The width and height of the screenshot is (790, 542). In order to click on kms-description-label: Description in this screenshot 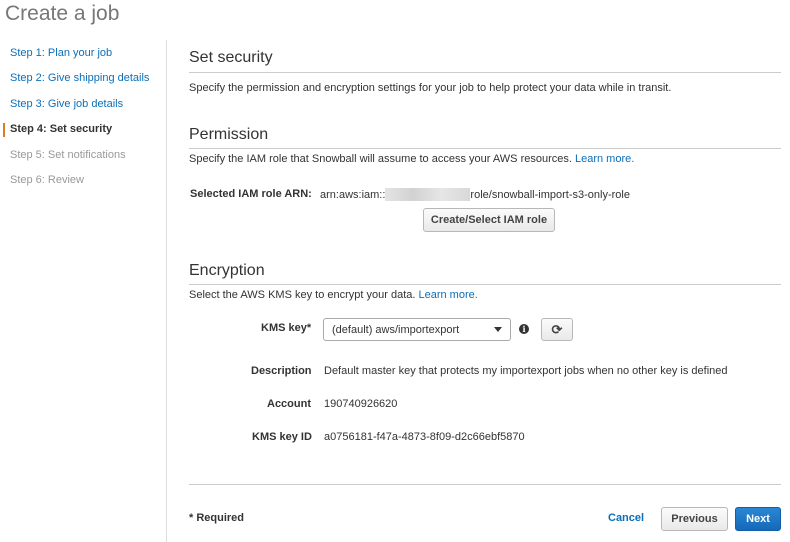, I will do `click(281, 371)`.